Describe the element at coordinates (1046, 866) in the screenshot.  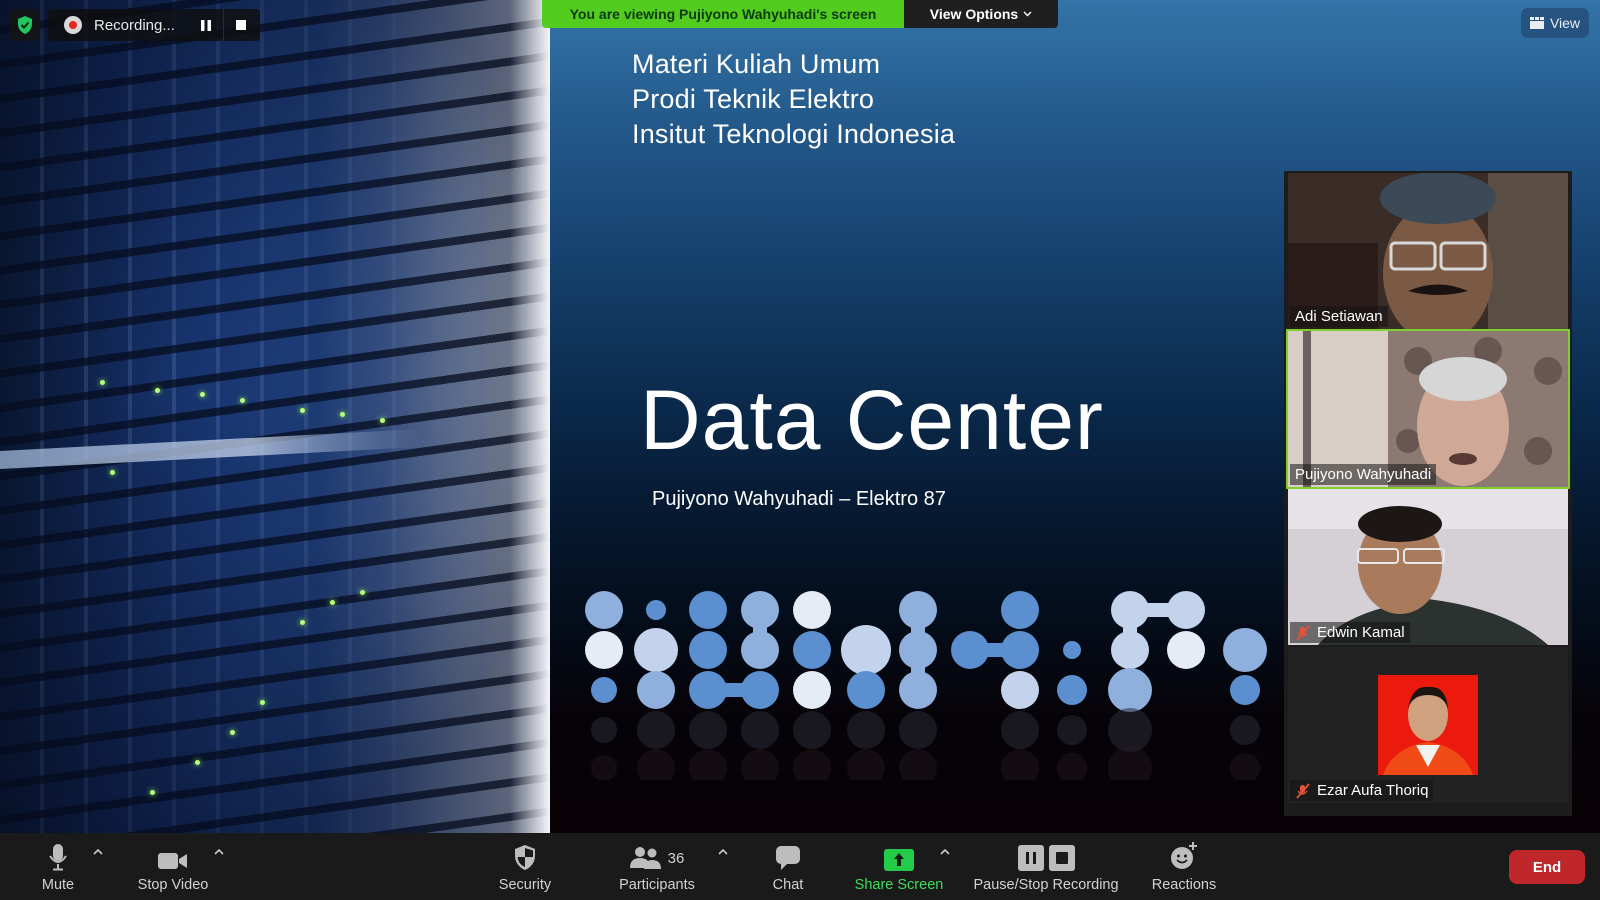
I see `pause-stop-recording-button: Pause/Stop Recording` at that location.